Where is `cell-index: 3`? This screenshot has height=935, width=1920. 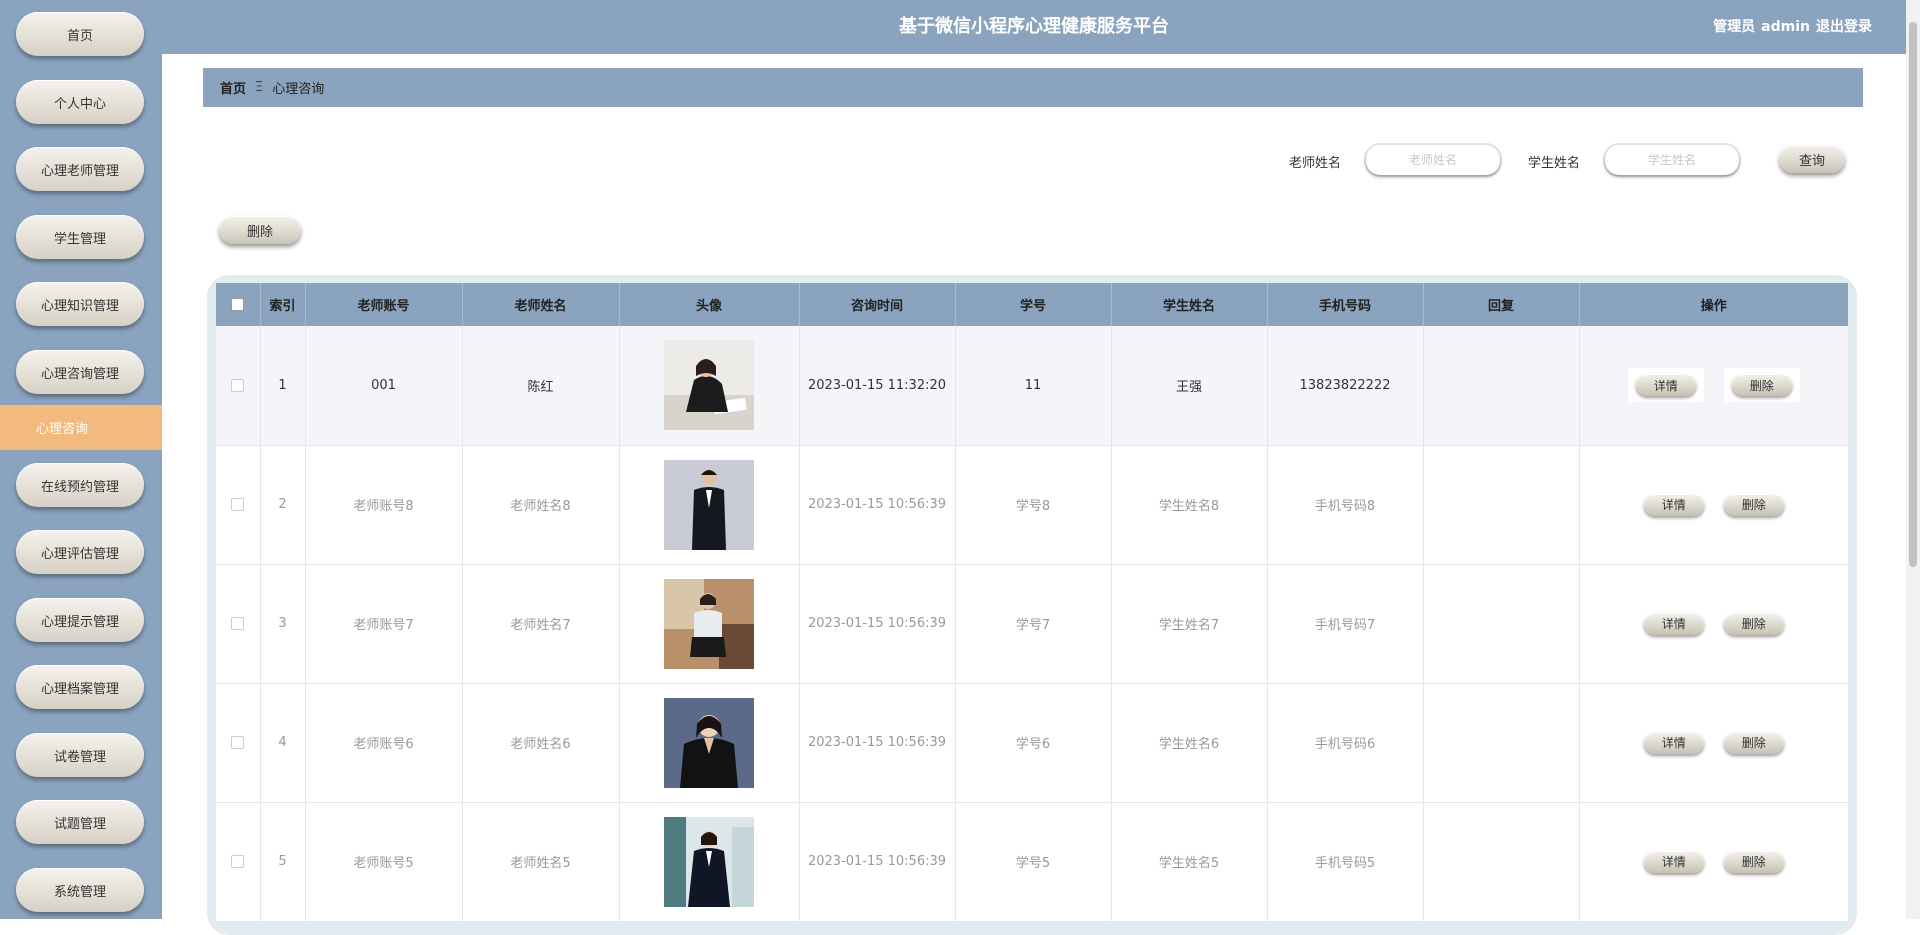
cell-index: 3 is located at coordinates (283, 623).